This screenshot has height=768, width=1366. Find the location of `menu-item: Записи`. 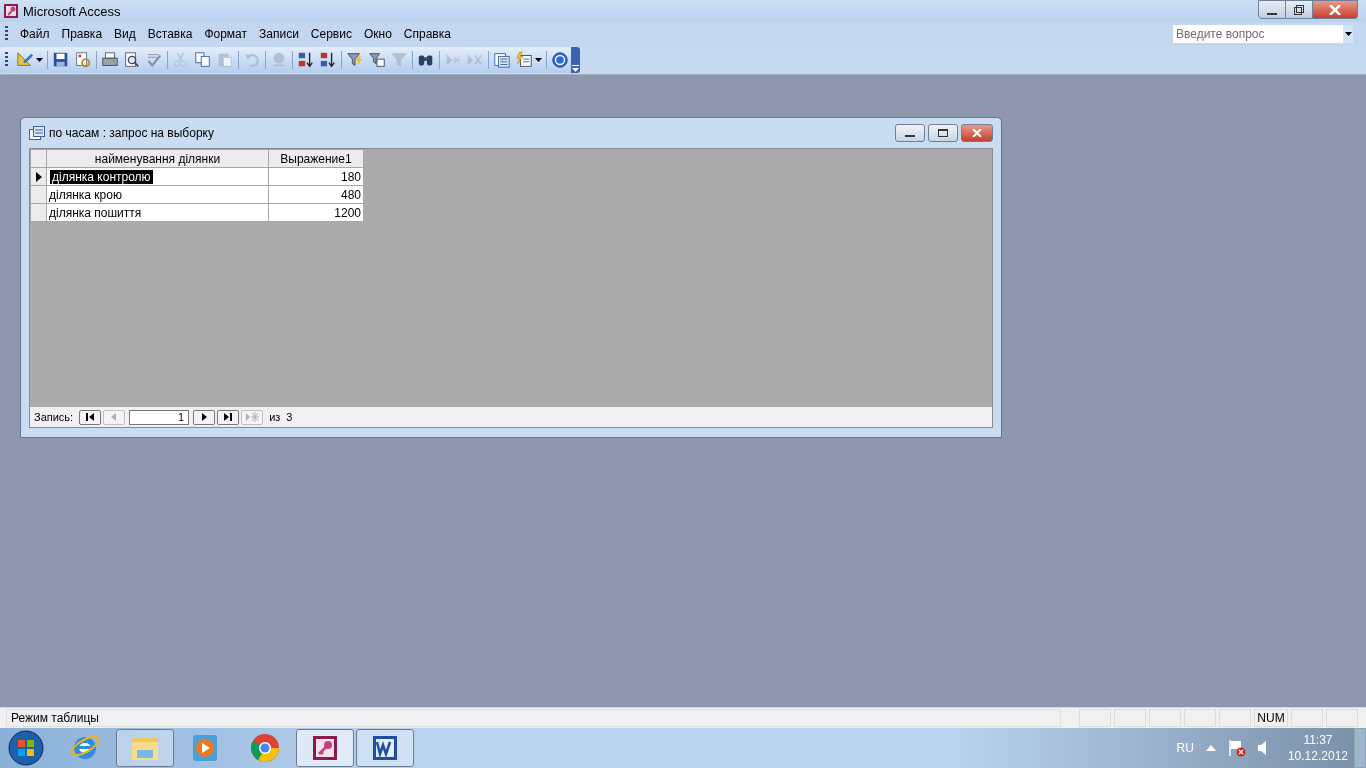

menu-item: Записи is located at coordinates (279, 34).